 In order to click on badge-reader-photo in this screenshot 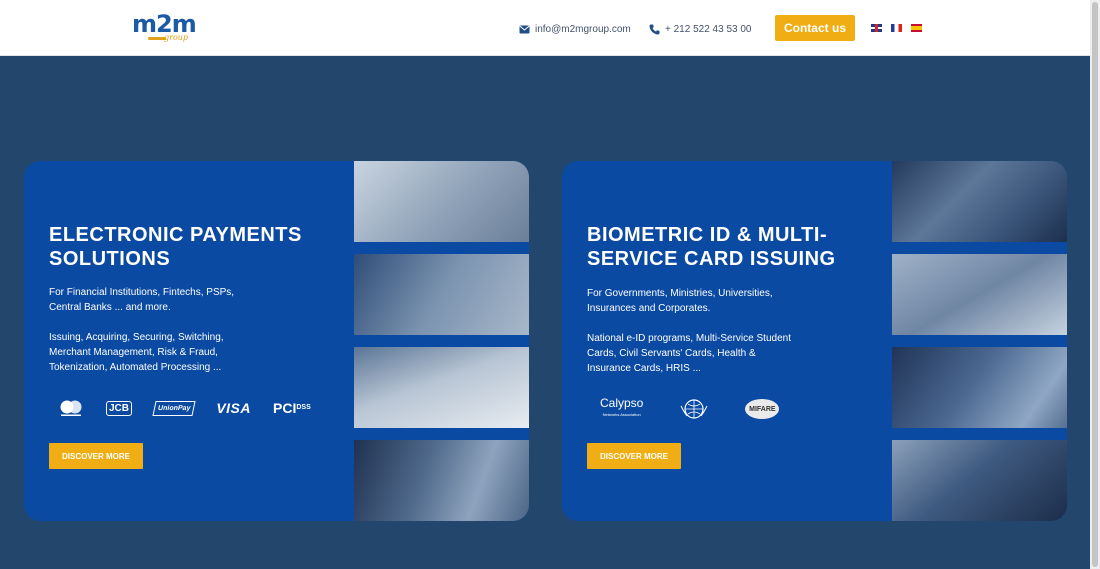, I will do `click(979, 294)`.